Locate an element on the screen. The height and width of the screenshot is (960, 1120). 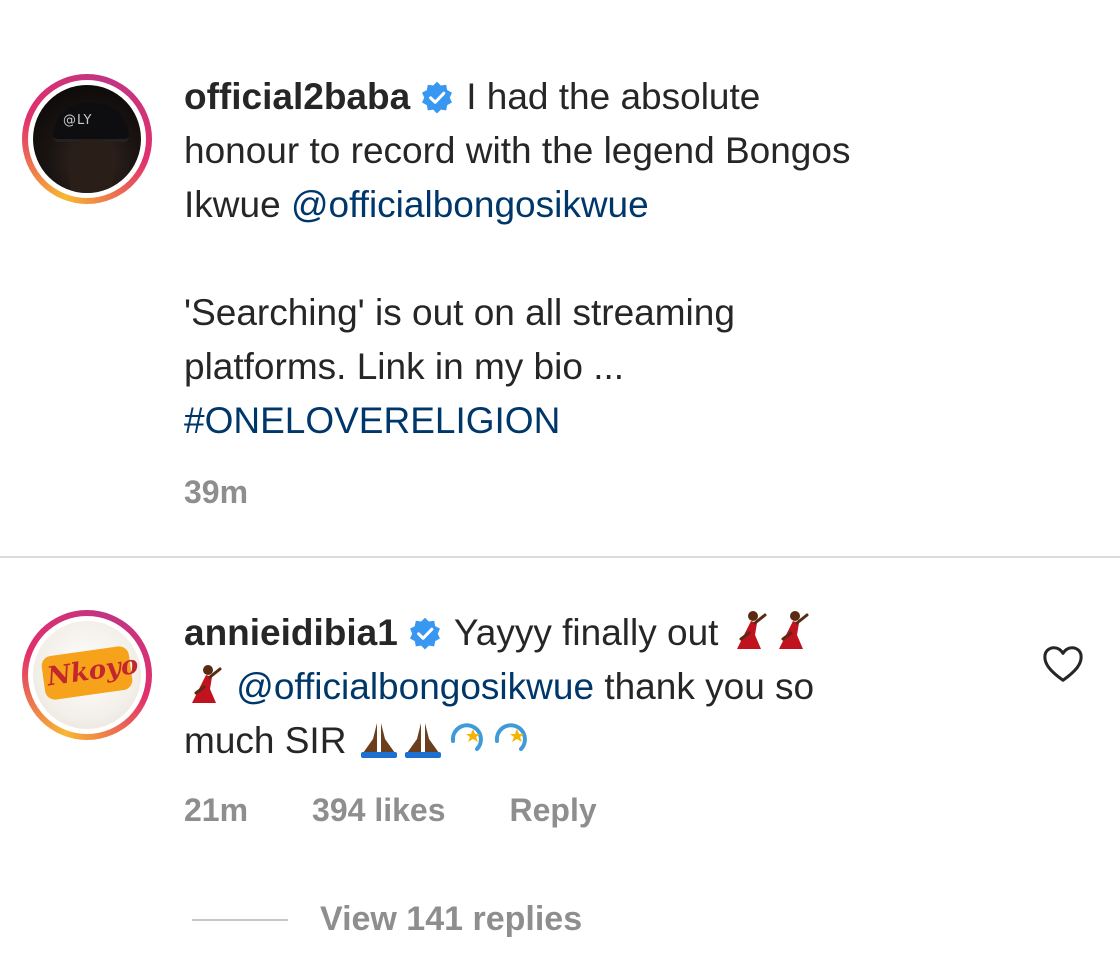
heart-outline-icon is located at coordinates (1063, 664).